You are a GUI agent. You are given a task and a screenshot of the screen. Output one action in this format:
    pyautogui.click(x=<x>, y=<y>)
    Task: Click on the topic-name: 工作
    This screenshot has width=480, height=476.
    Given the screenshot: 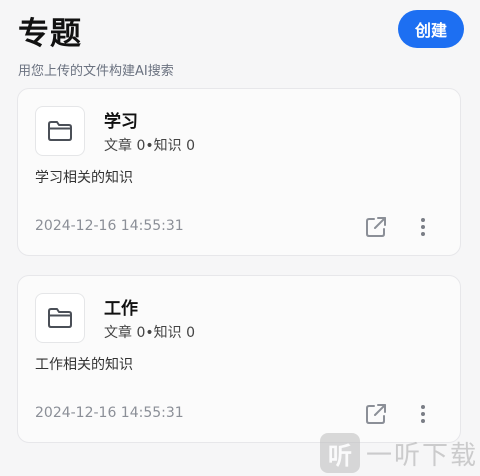 What is the action you would take?
    pyautogui.click(x=121, y=309)
    